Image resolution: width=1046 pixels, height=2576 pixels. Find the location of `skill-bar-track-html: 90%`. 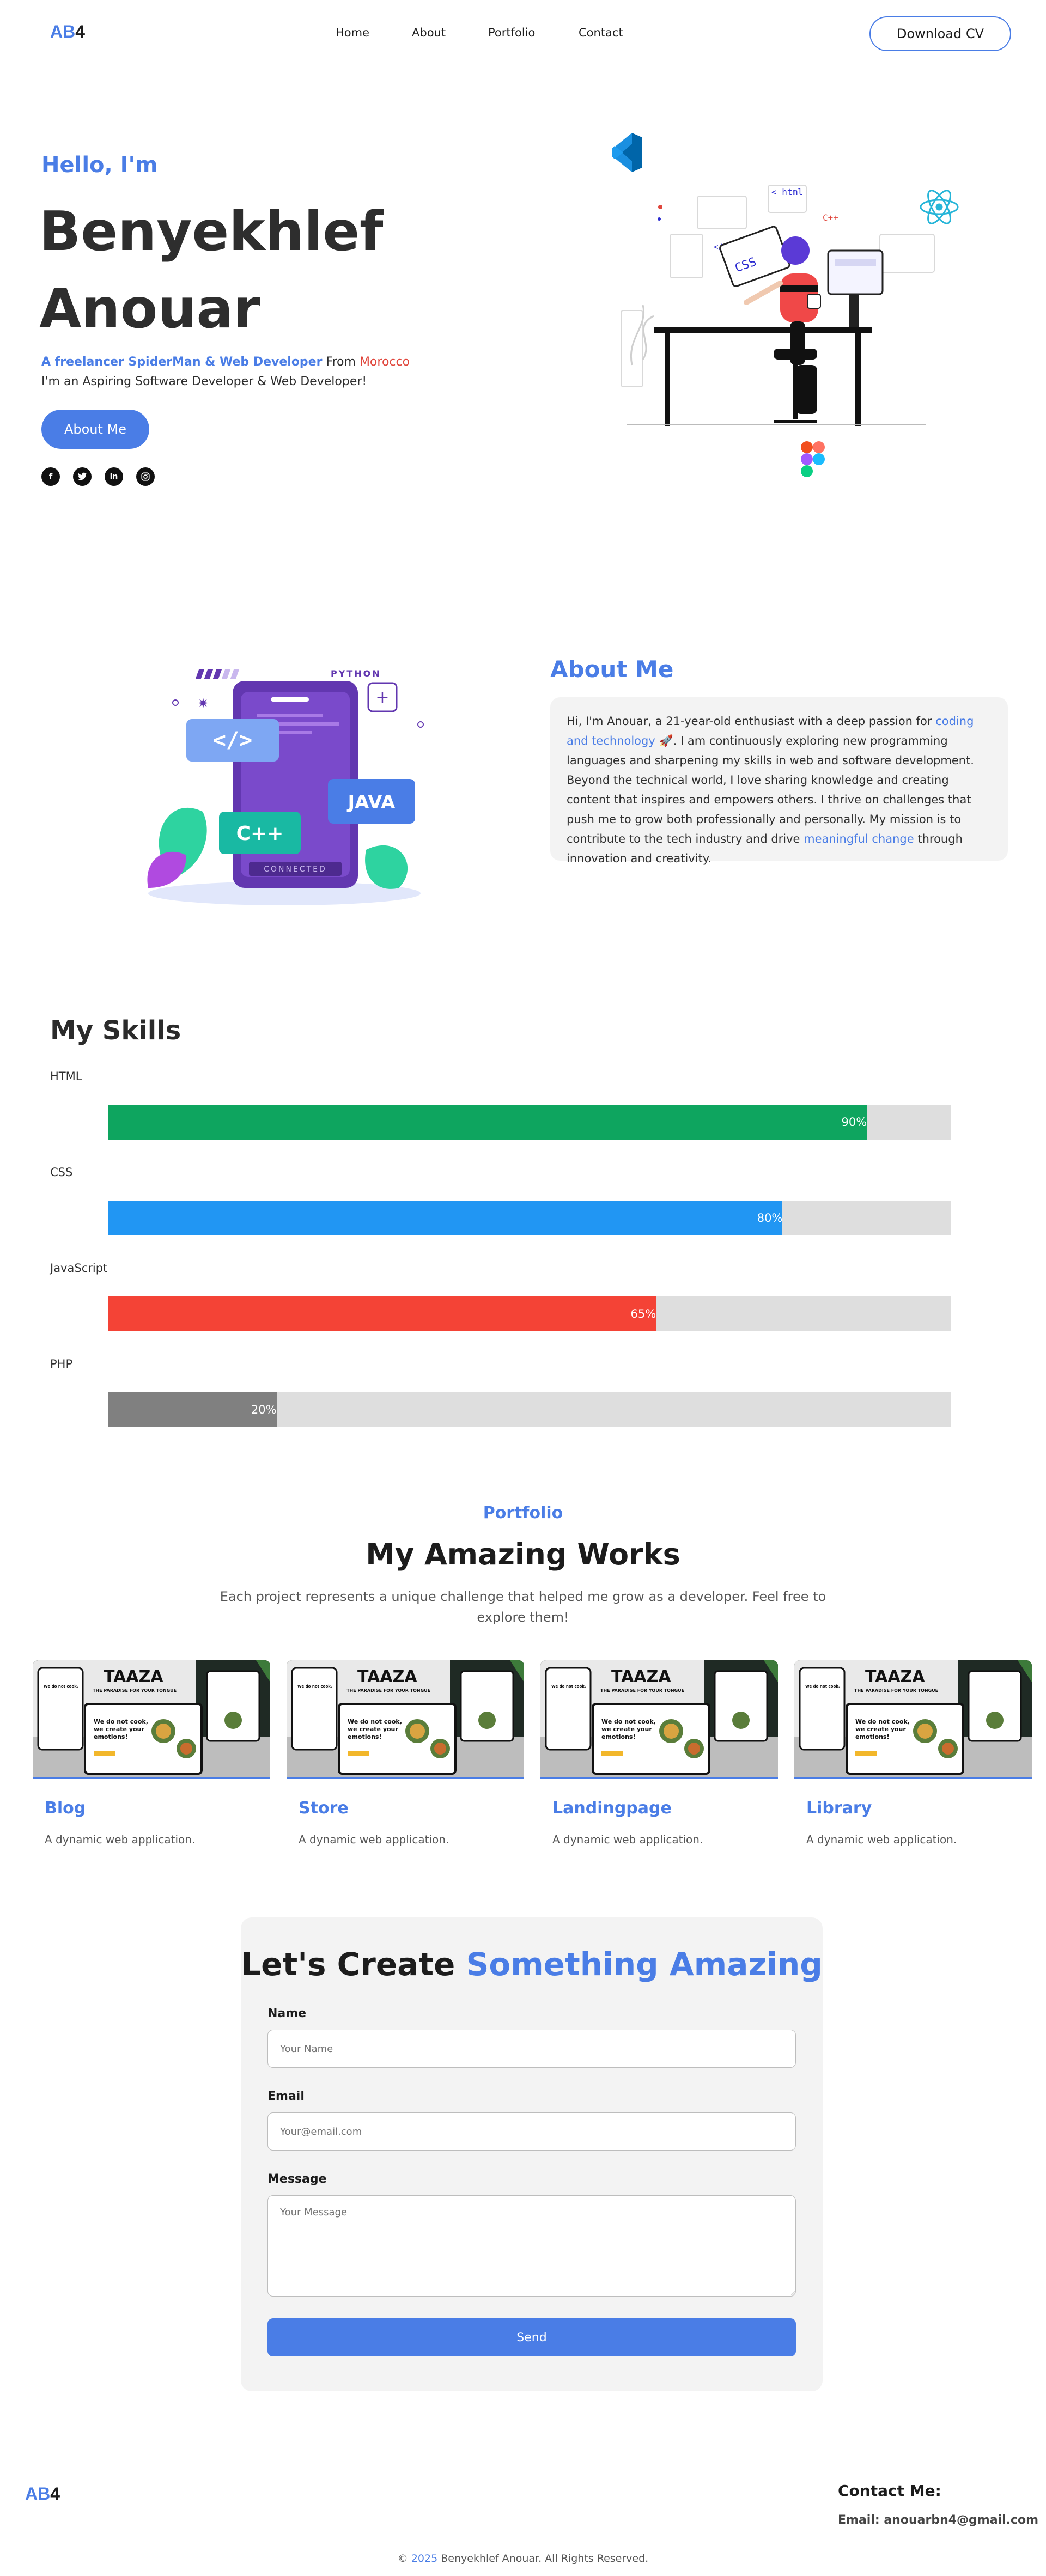

skill-bar-track-html: 90% is located at coordinates (529, 1122).